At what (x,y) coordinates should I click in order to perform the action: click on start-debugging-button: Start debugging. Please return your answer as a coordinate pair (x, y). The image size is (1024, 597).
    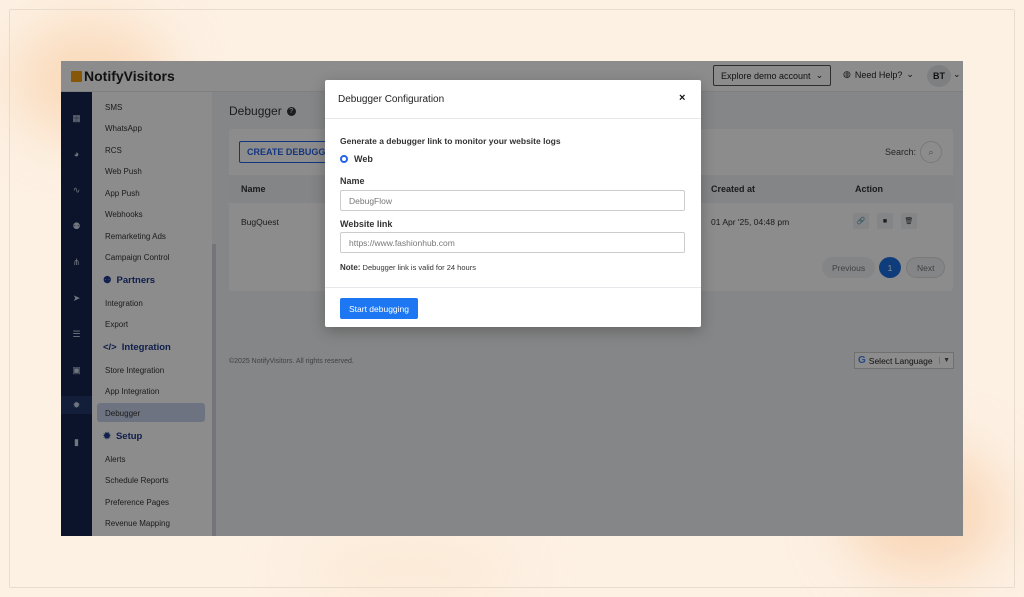
    Looking at the image, I should click on (379, 308).